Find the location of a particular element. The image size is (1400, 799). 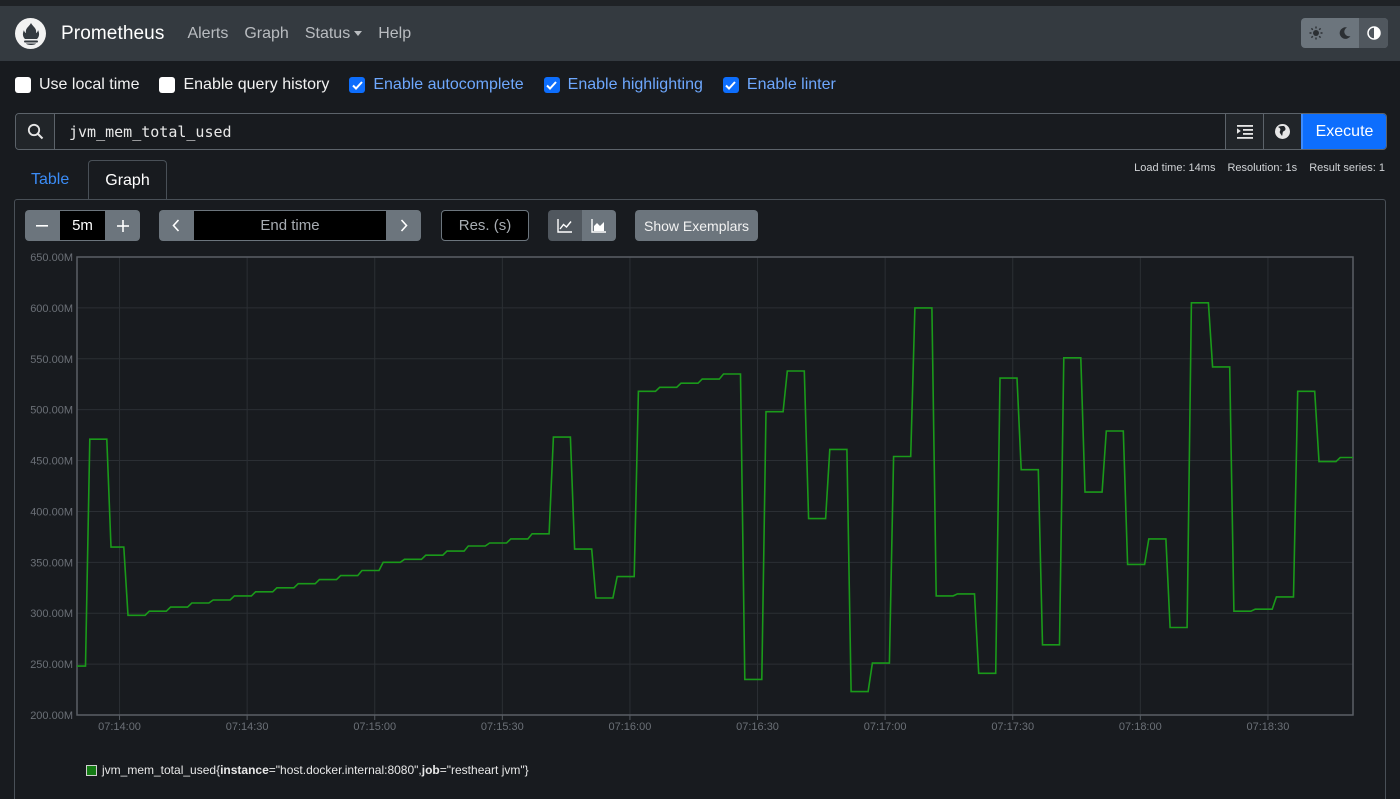

option-enable-autocomplete: Enable autocomplete is located at coordinates (436, 85).